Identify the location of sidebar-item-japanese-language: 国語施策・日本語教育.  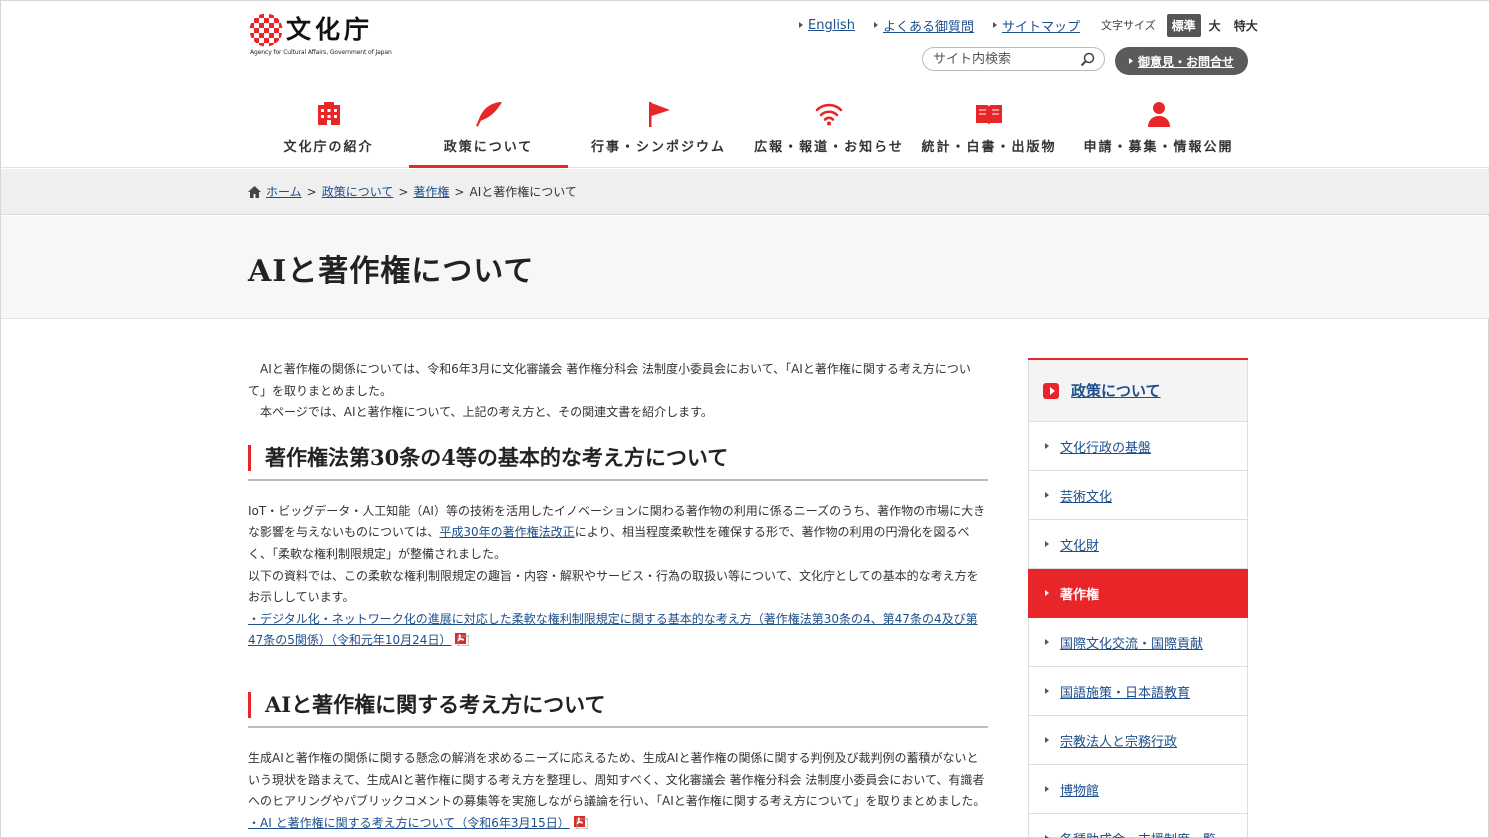
(1138, 691).